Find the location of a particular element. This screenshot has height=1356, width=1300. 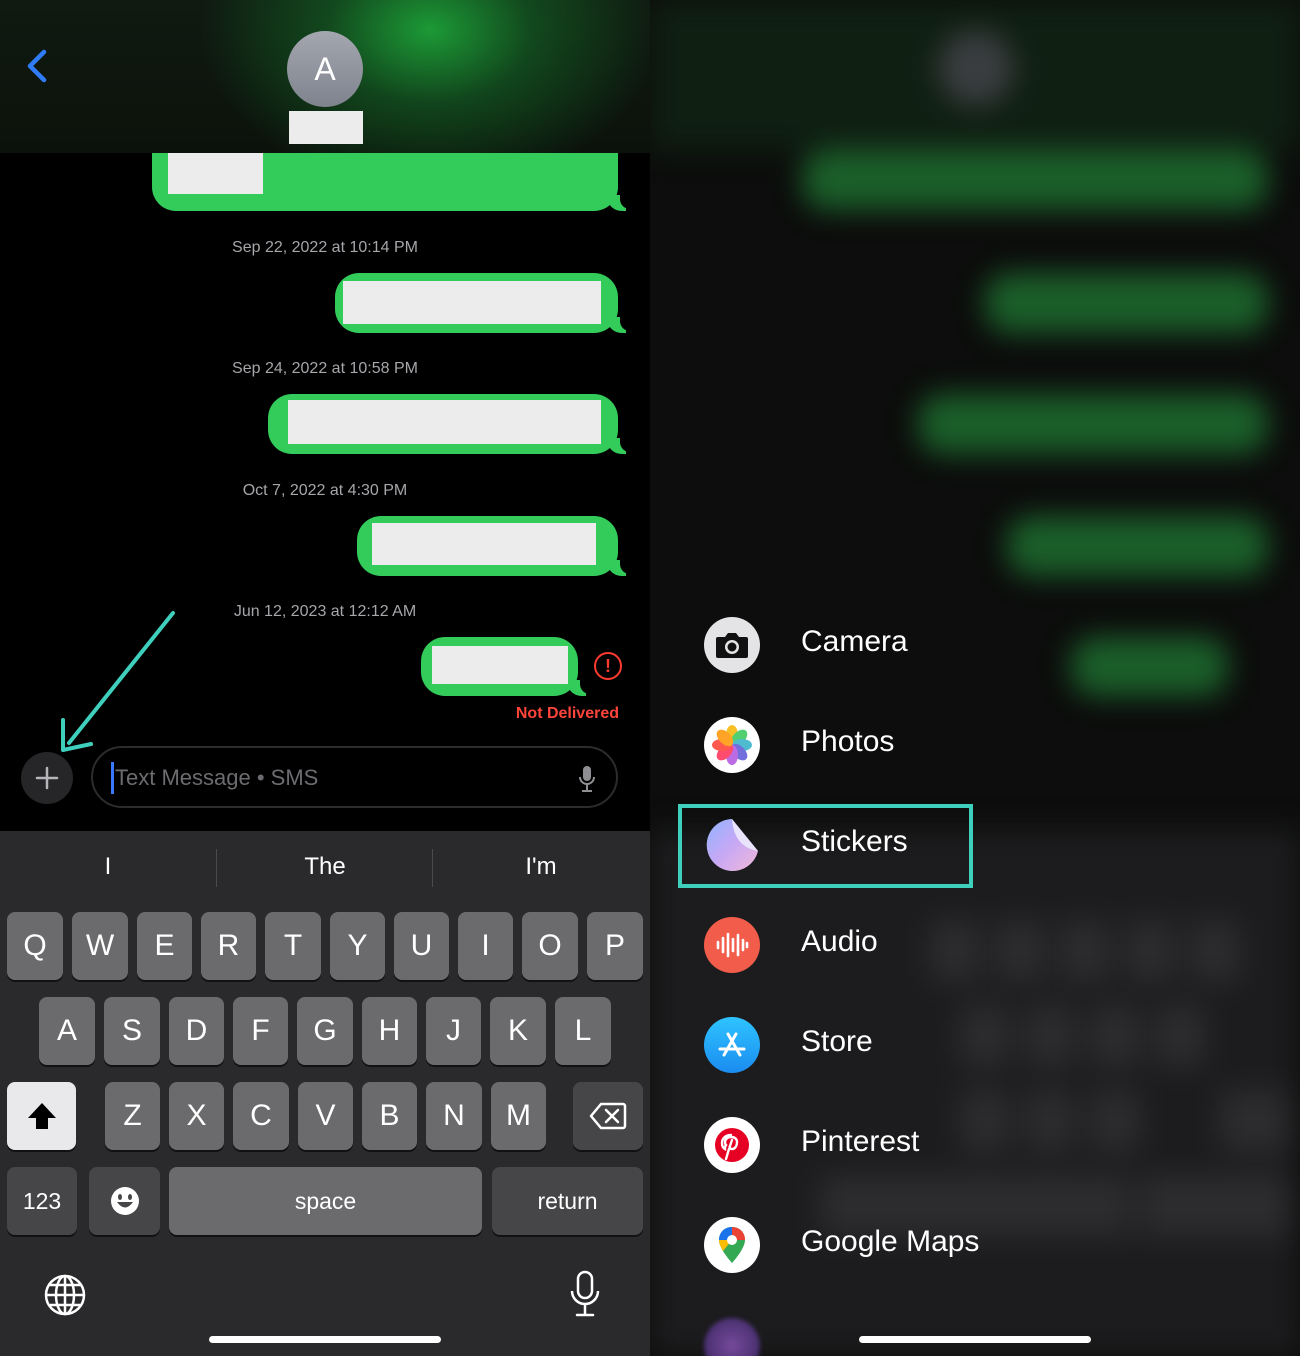

message-timestamp: Oct 7, 2022 at 4:30 PM is located at coordinates (325, 490).